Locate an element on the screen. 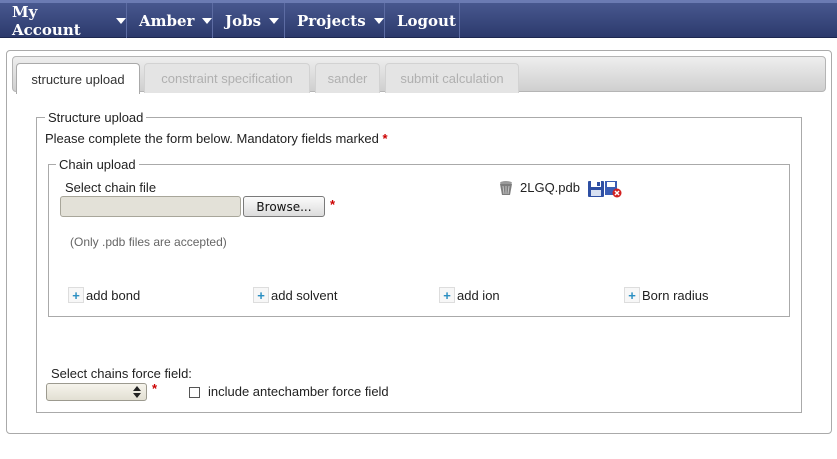 This screenshot has height=459, width=837. required-marker: * is located at coordinates (385, 138).